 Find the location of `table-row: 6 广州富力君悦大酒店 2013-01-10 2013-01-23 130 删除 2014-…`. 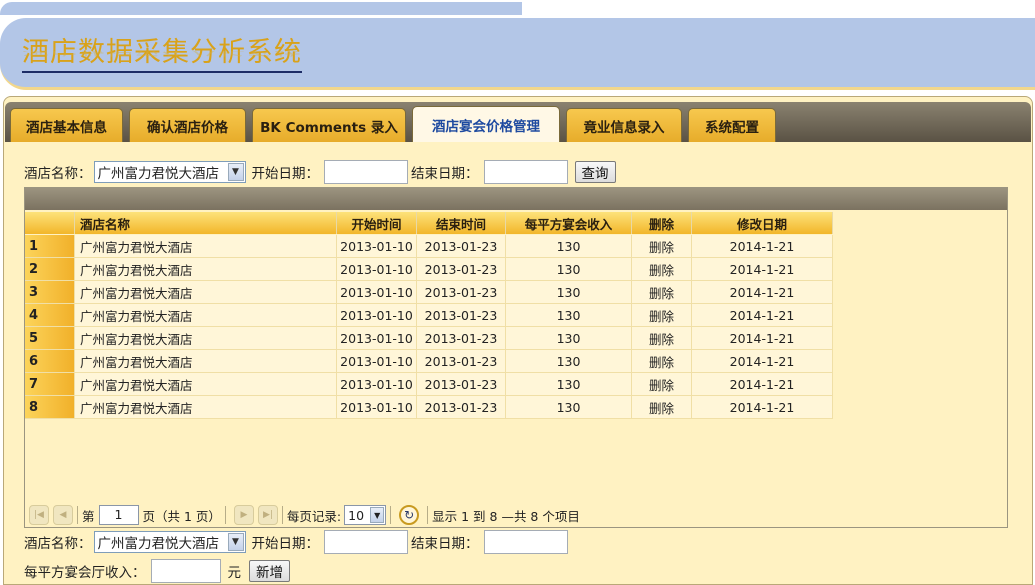

table-row: 6 广州富力君悦大酒店 2013-01-10 2013-01-23 130 删除 2014-… is located at coordinates (429, 361).